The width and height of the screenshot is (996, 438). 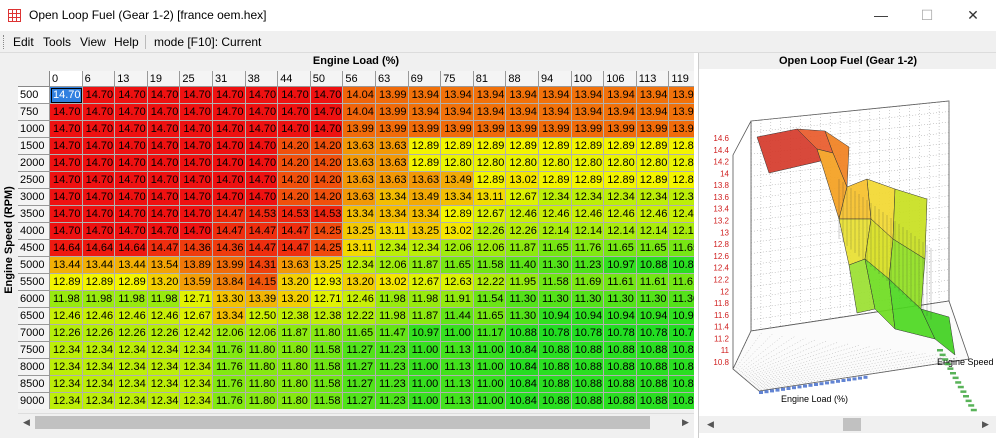 What do you see at coordinates (490, 282) in the screenshot?
I see `table-cell: 12.22` at bounding box center [490, 282].